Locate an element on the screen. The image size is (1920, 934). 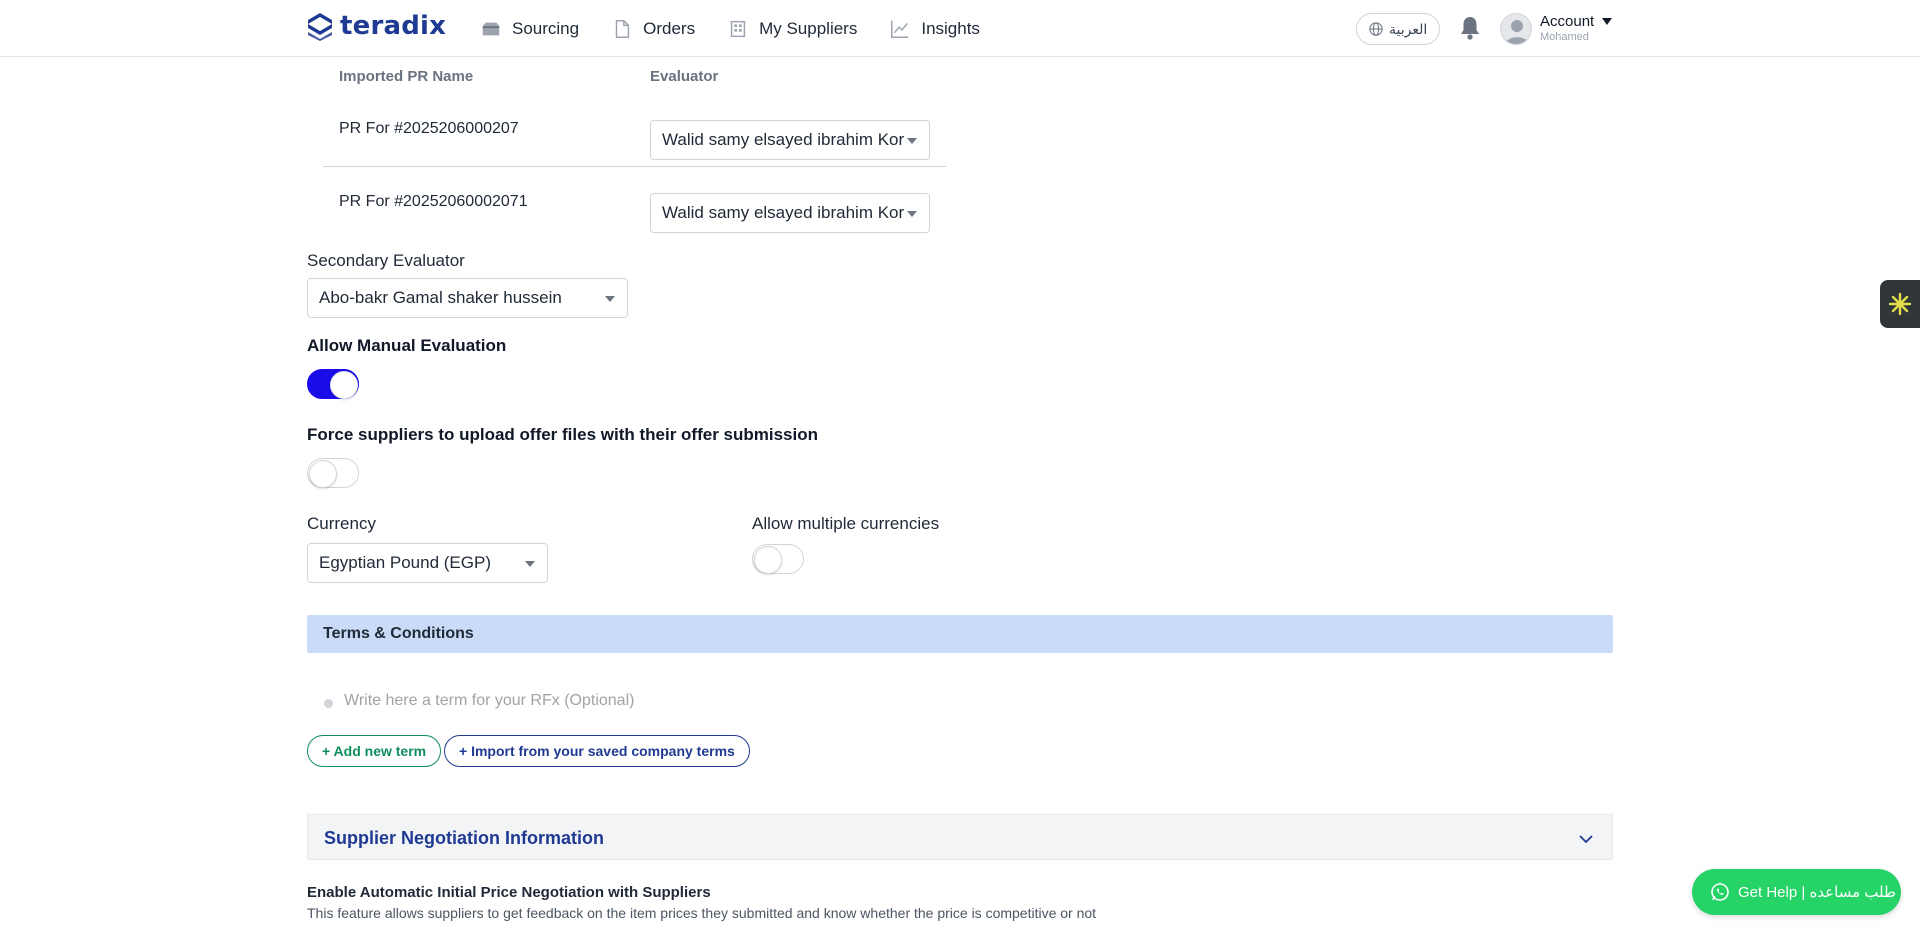
nav-insights-label: Insights is located at coordinates (950, 28).